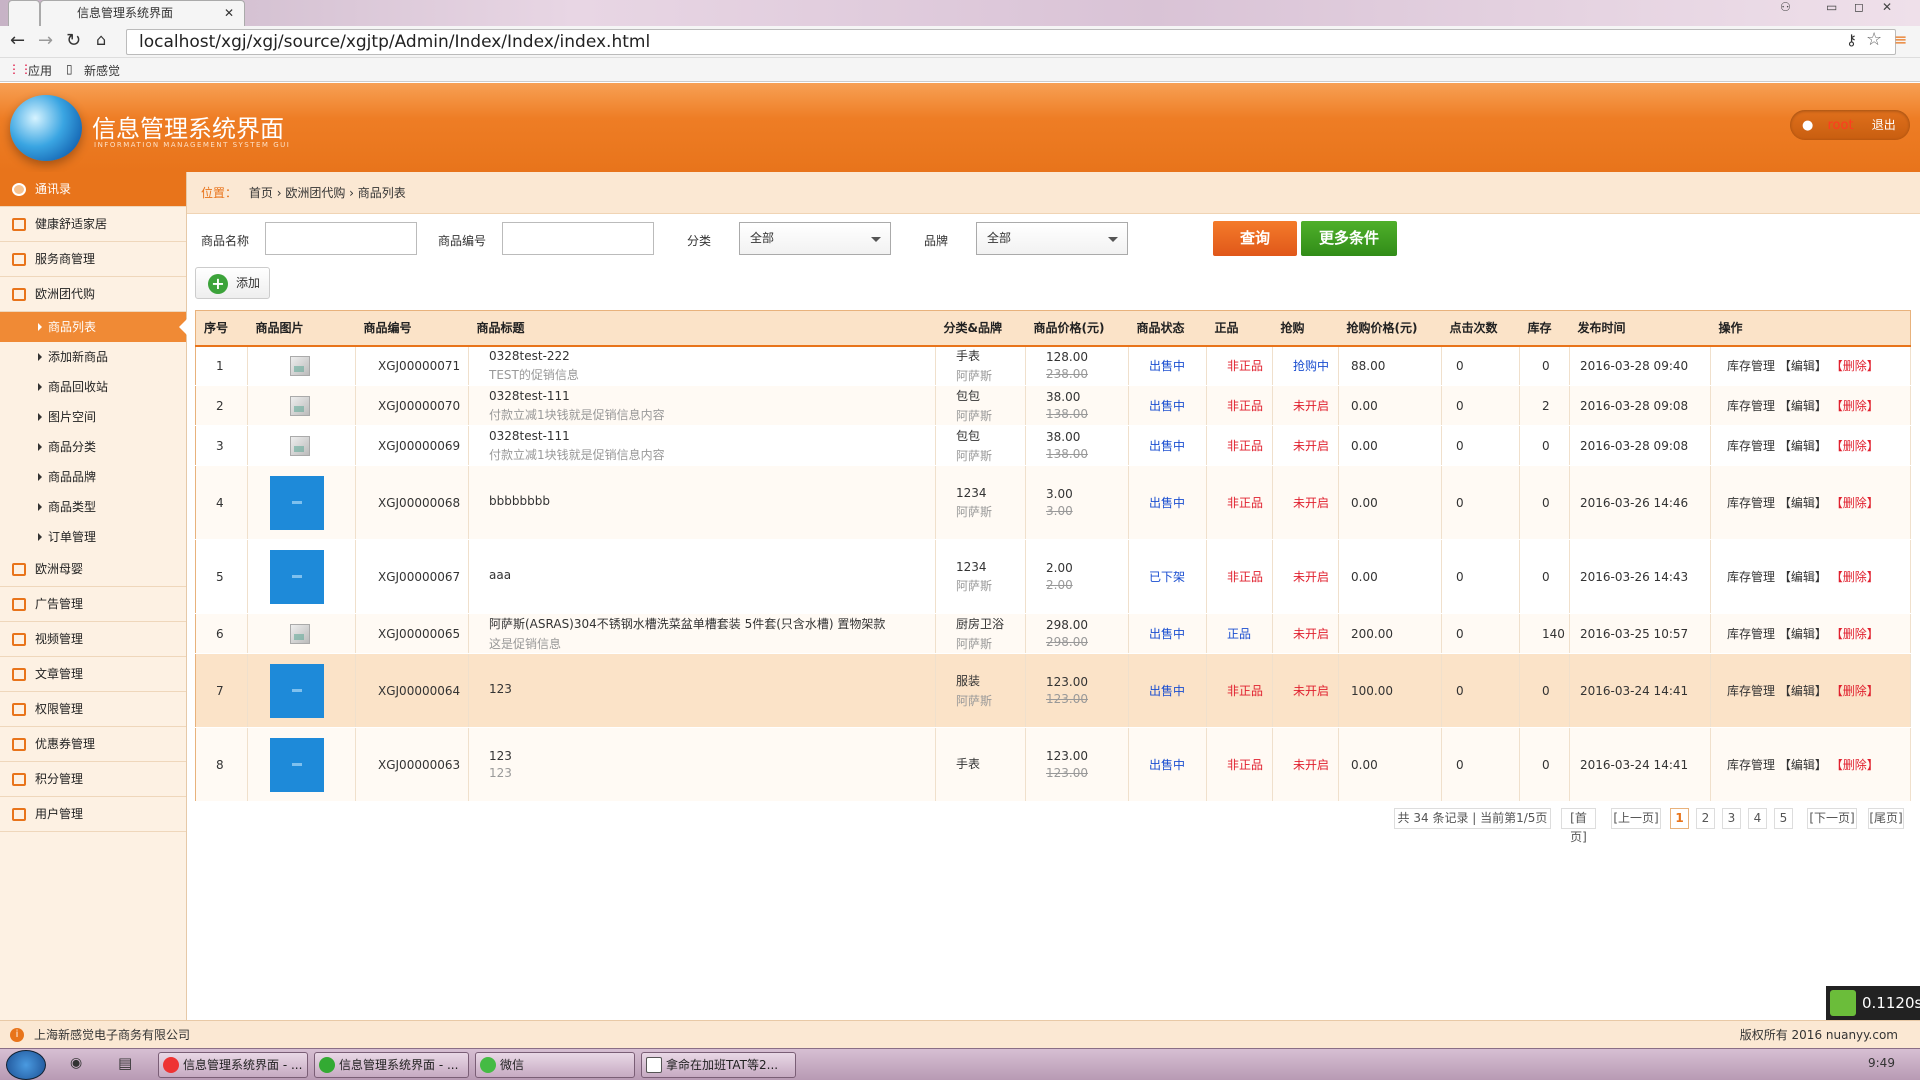 Image resolution: width=1920 pixels, height=1080 pixels. I want to click on maximize-icon: ◻, so click(1859, 7).